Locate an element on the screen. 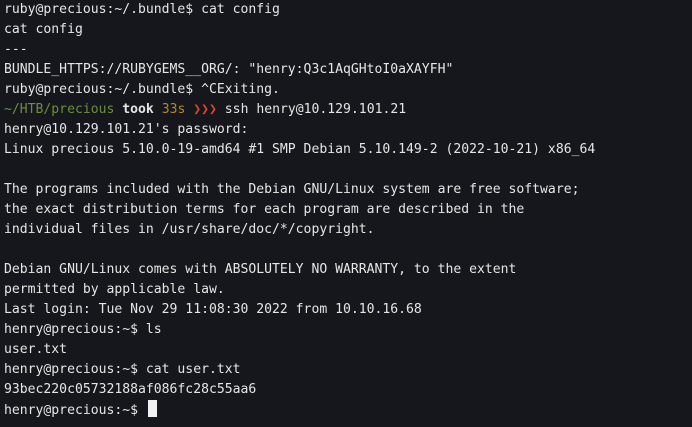 Image resolution: width=692 pixels, height=427 pixels. terminal-line: --- is located at coordinates (16, 49).